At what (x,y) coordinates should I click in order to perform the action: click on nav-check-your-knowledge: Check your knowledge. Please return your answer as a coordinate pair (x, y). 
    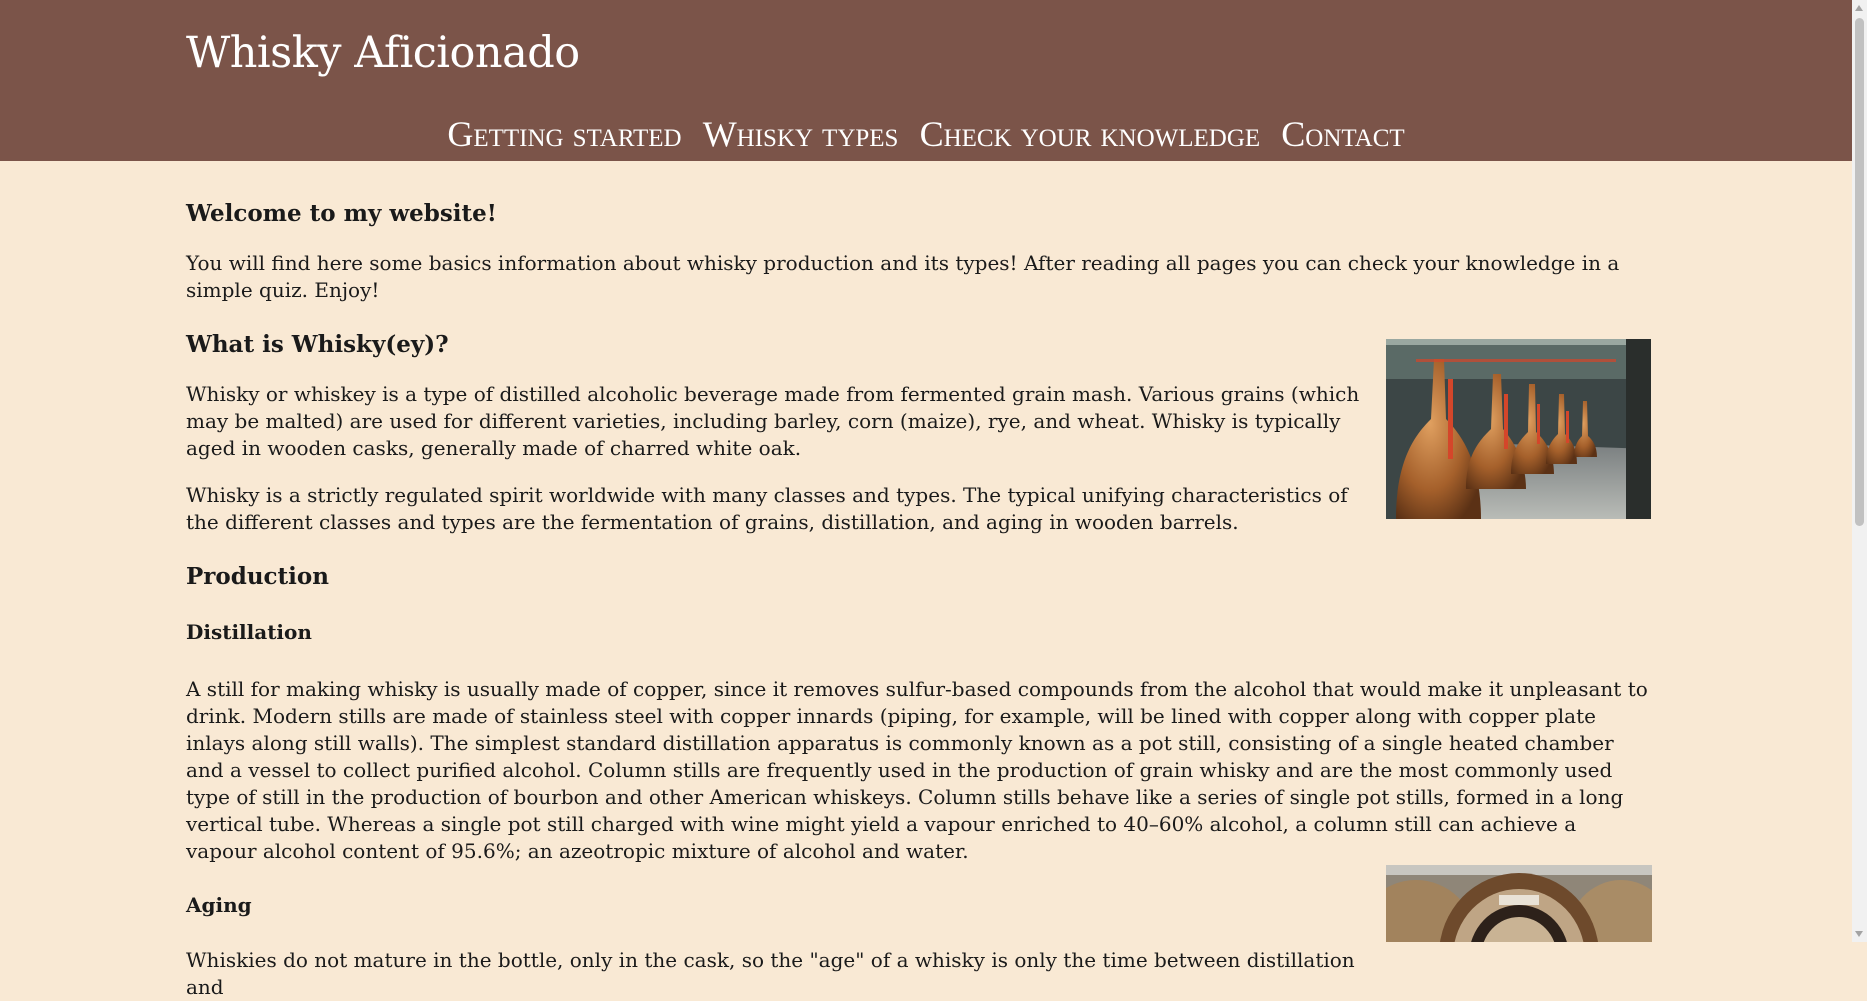
    Looking at the image, I should click on (1090, 134).